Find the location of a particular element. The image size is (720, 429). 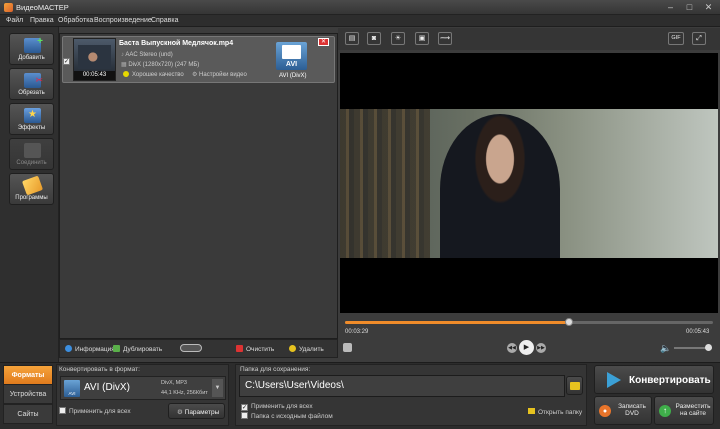

list-toolbar: Информация Дублировать Очистить Удалить is located at coordinates (198, 348).